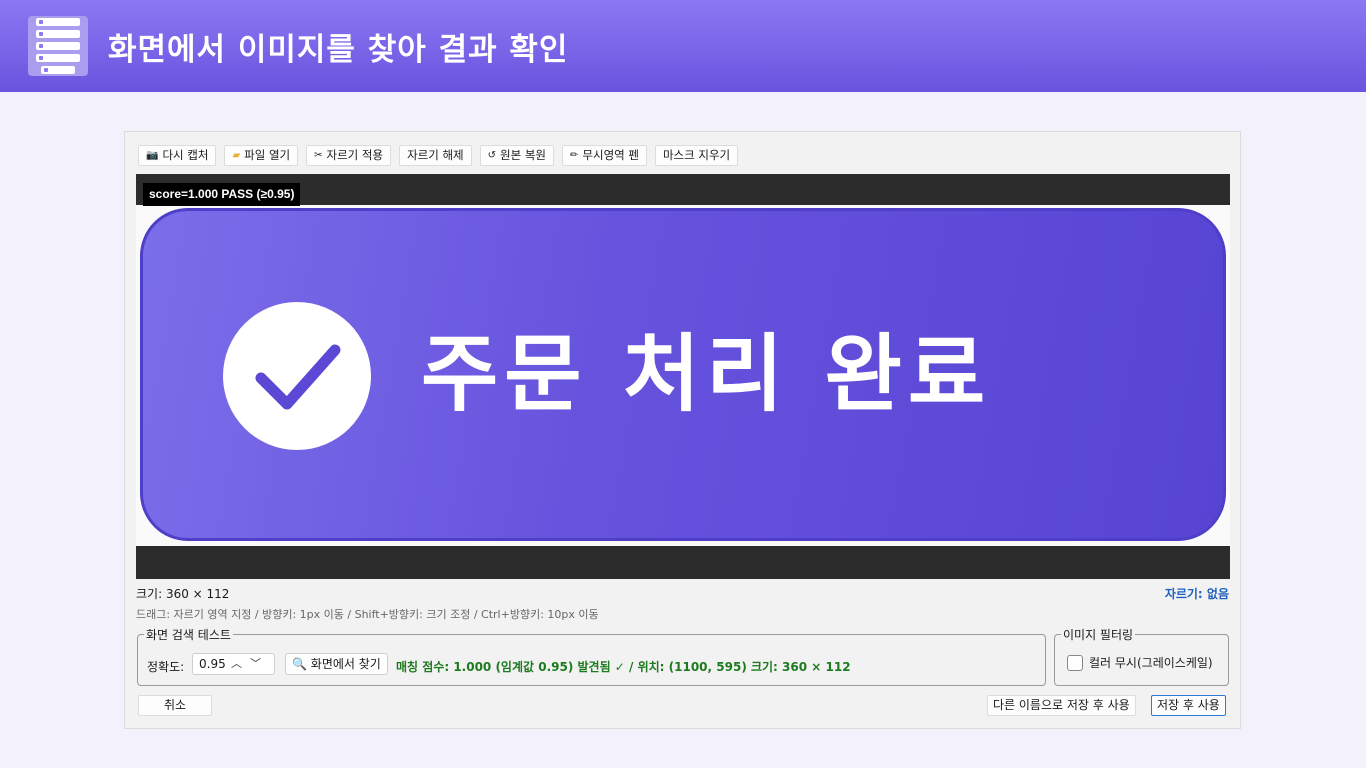  Describe the element at coordinates (1061, 705) in the screenshot. I see `save-as-and-use-button: 다른 이름으로 저장 후 사용` at that location.